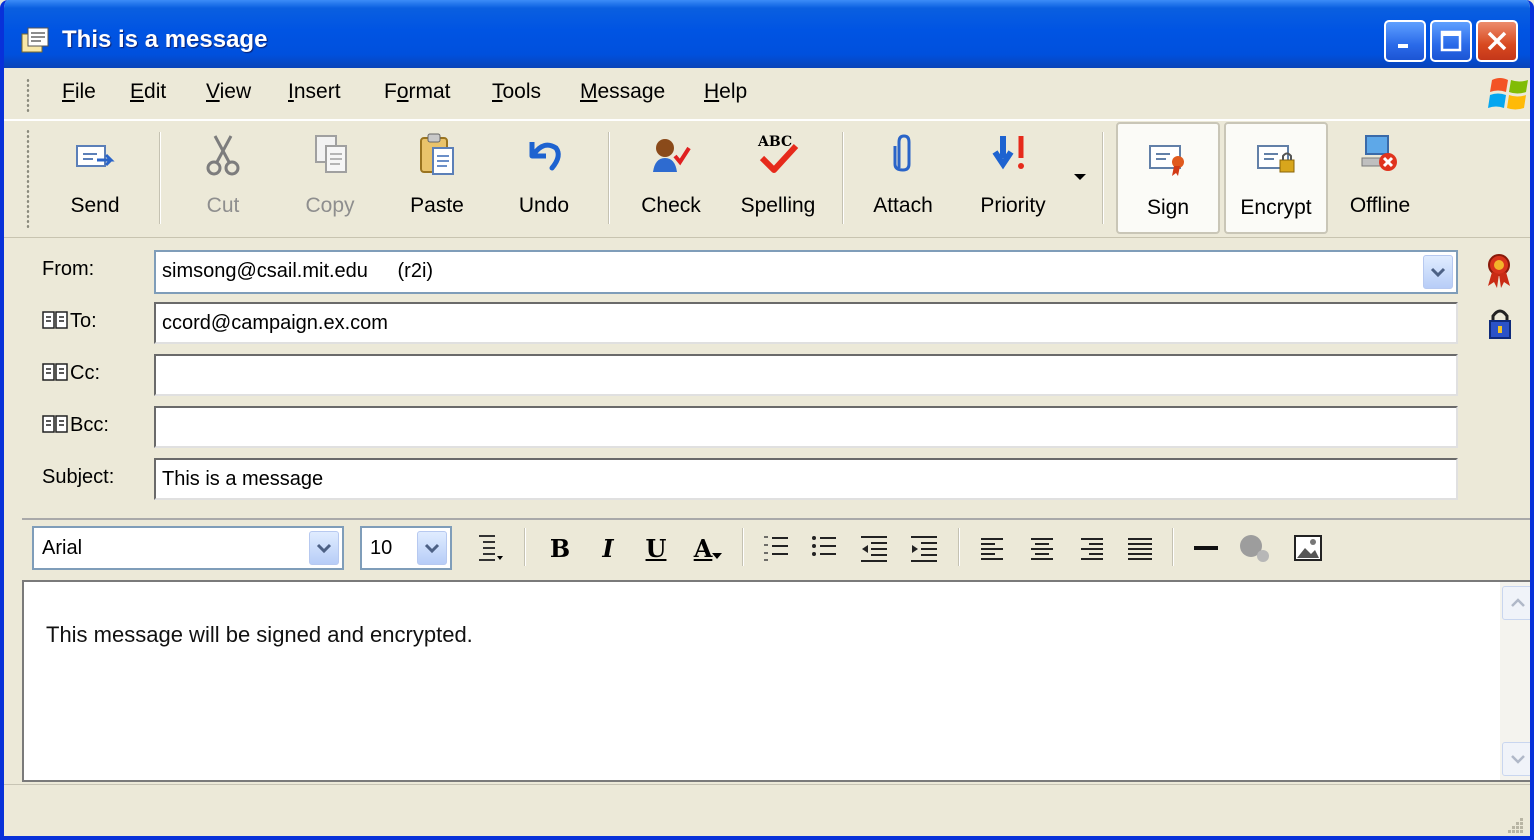 This screenshot has height=840, width=1534. What do you see at coordinates (75, 425) in the screenshot?
I see `bcc-label-row: Bcc:` at bounding box center [75, 425].